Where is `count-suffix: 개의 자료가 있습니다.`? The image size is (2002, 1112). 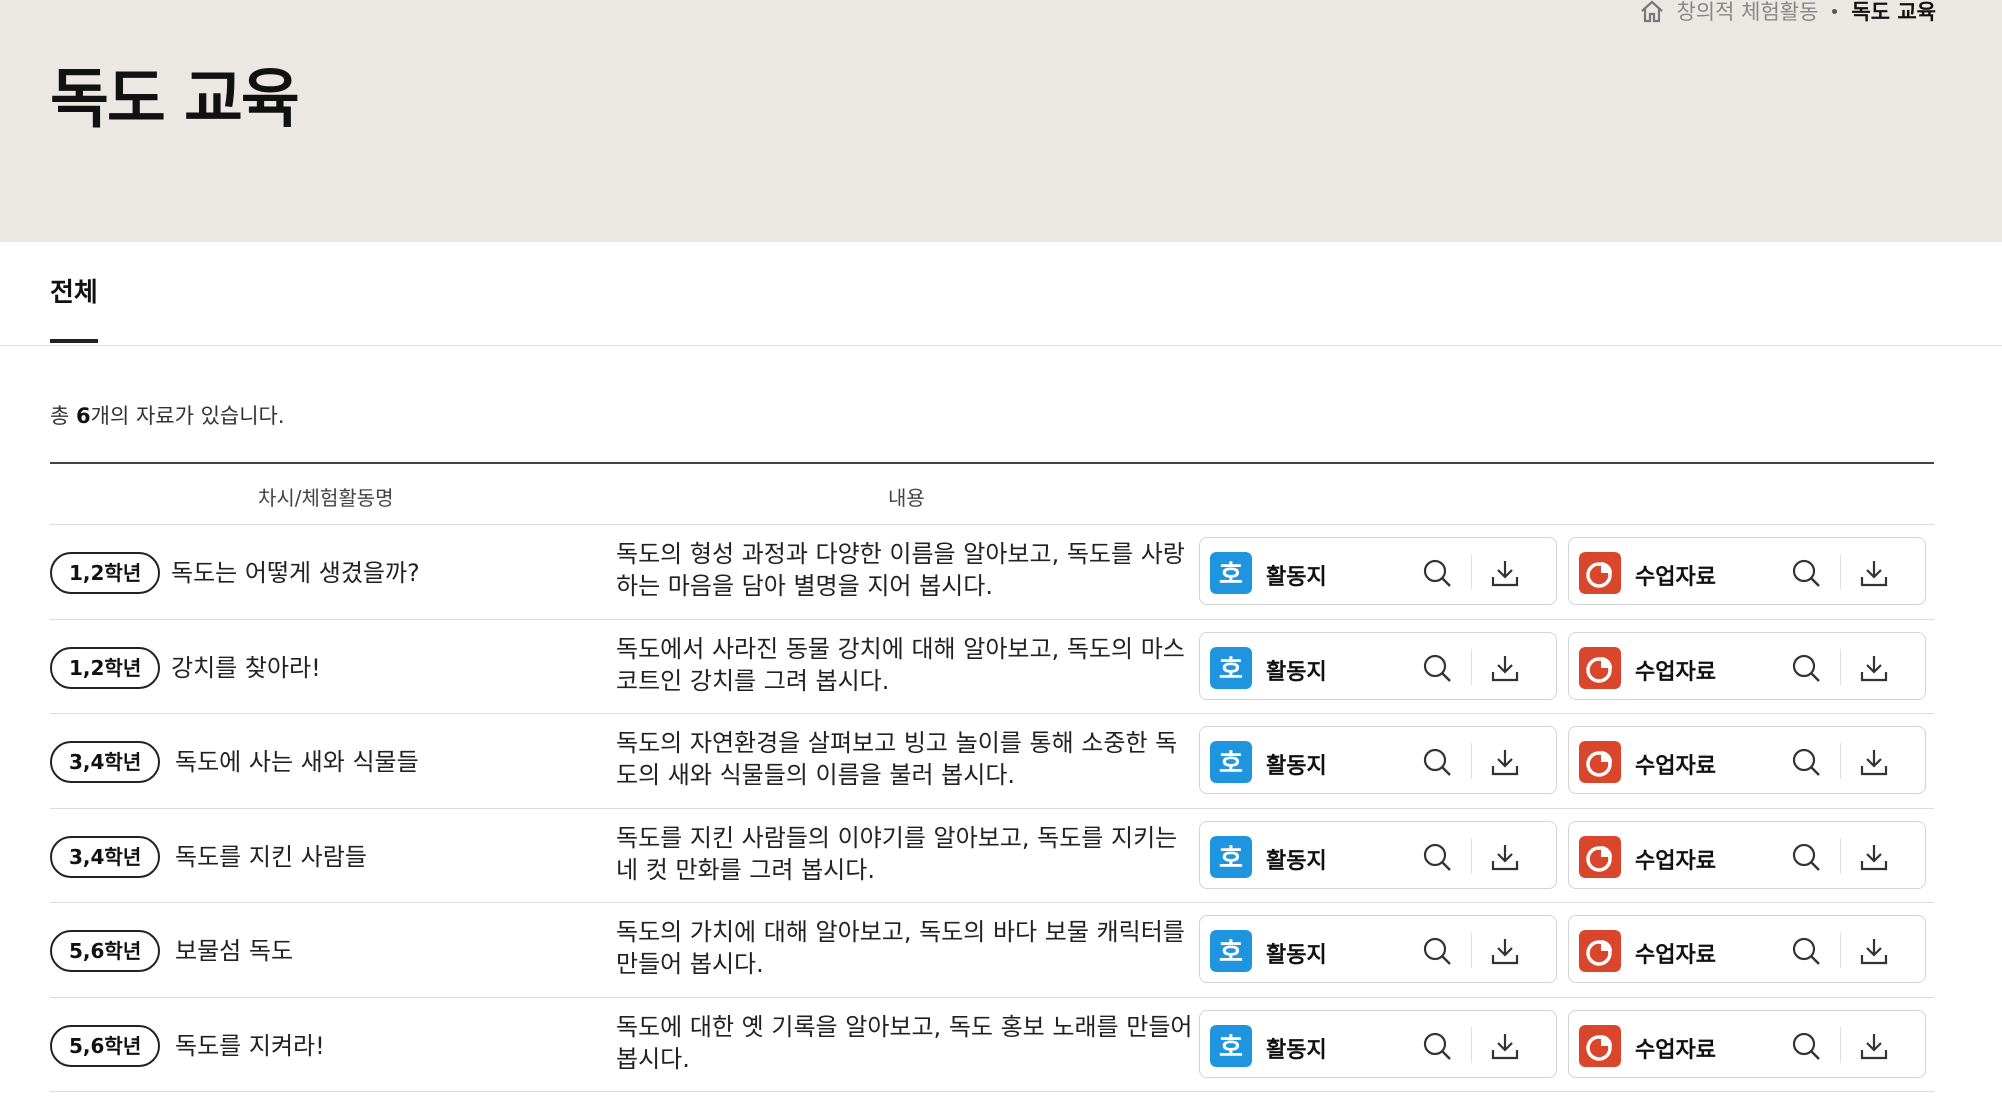 count-suffix: 개의 자료가 있습니다. is located at coordinates (187, 416).